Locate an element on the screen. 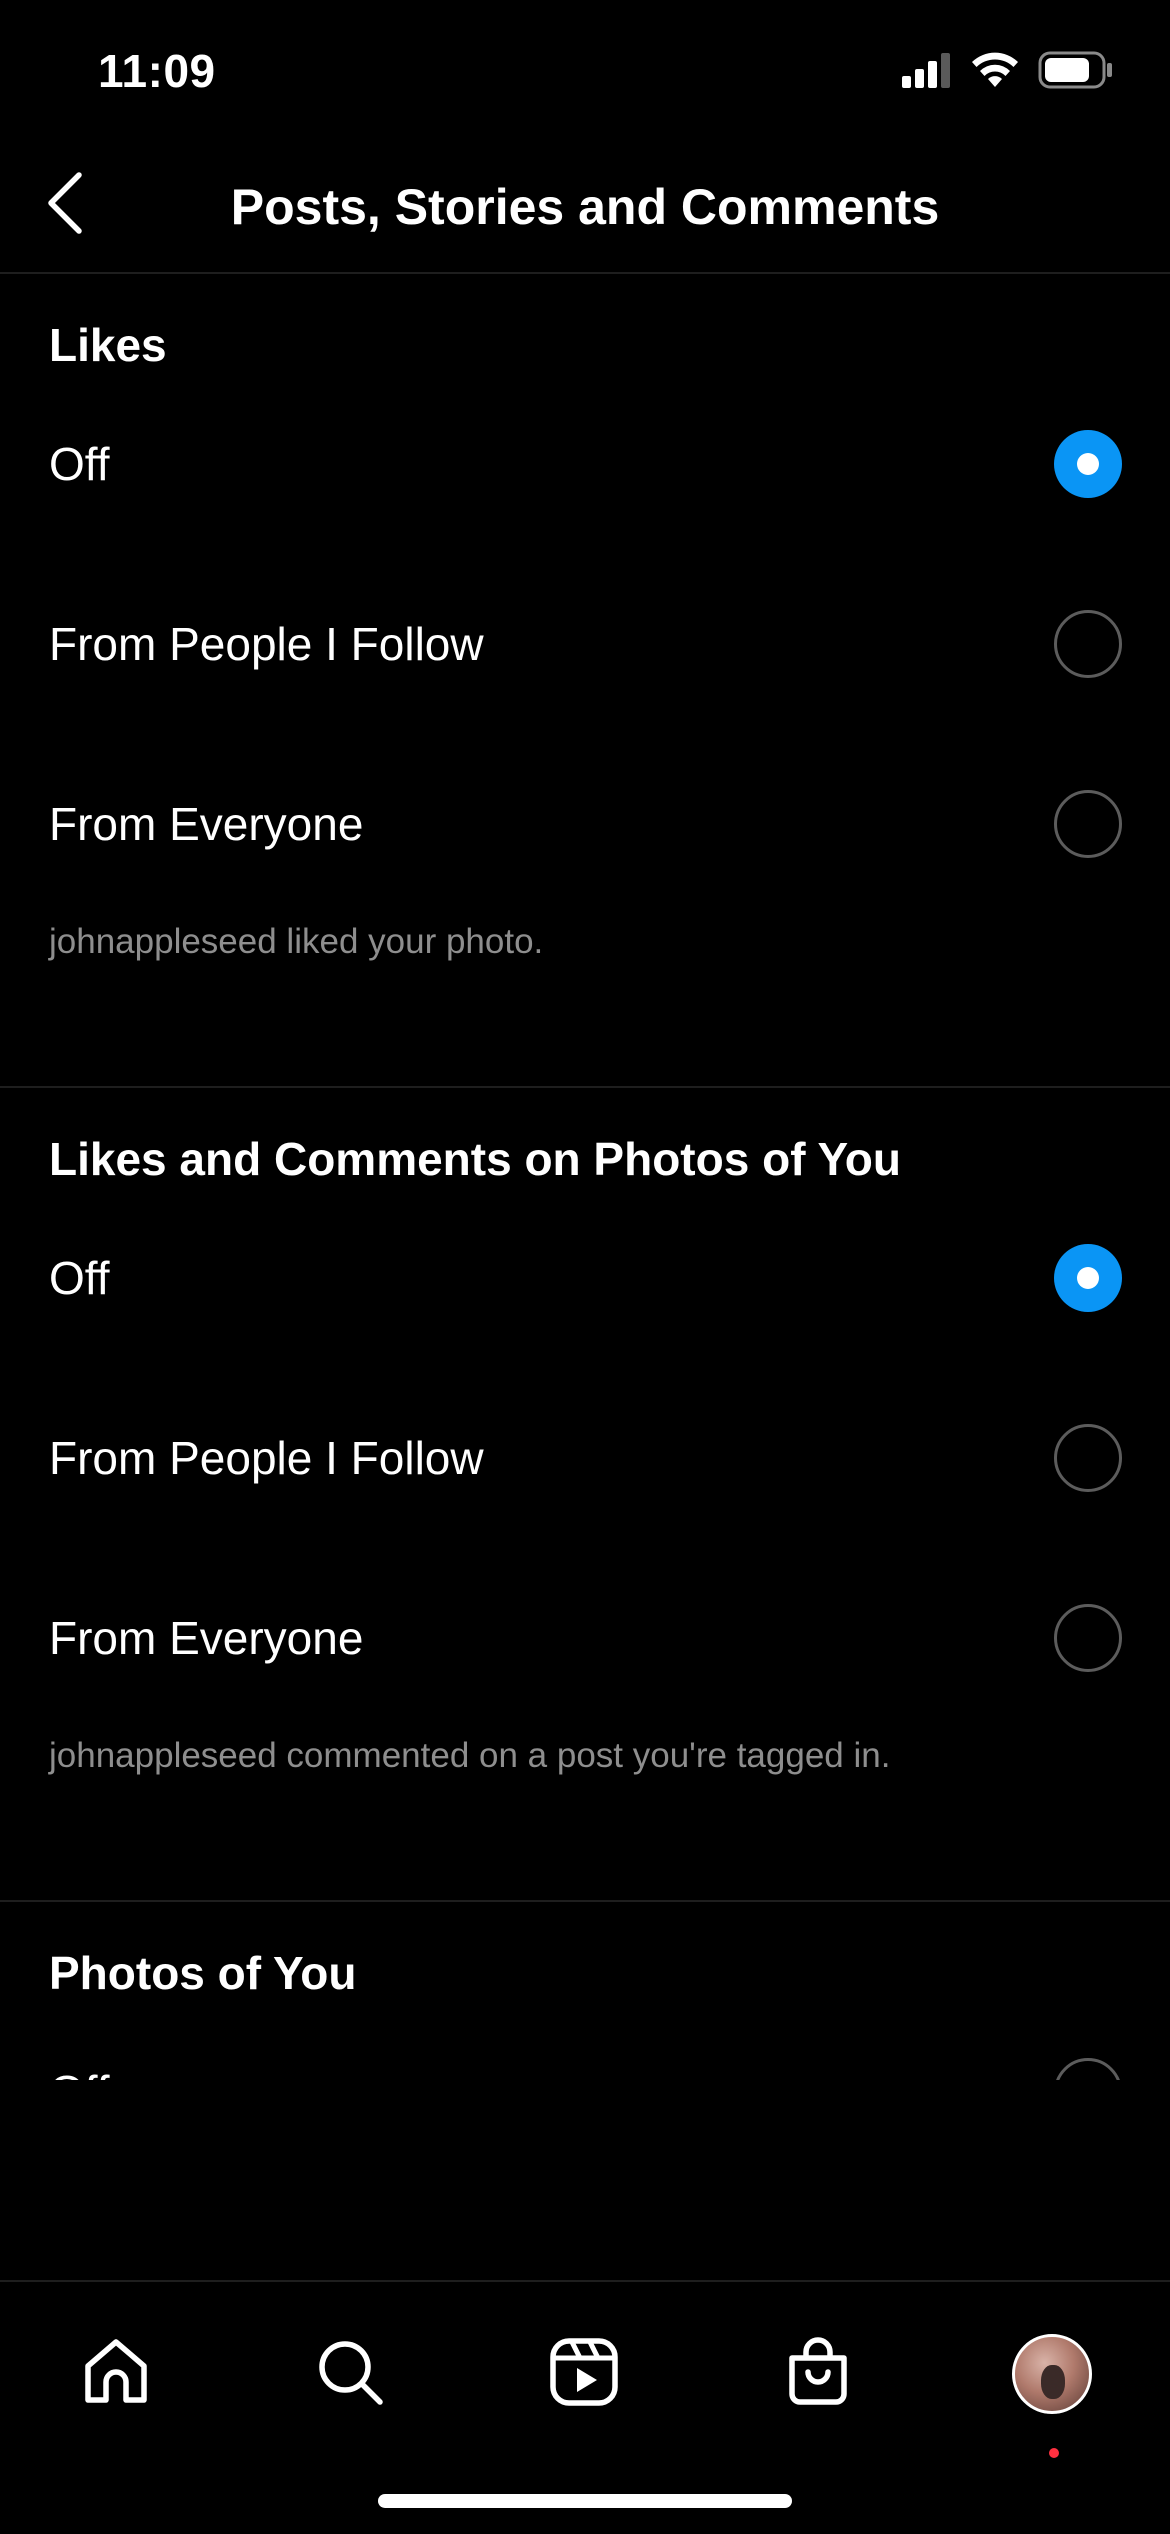  search-icon is located at coordinates (350, 2374).